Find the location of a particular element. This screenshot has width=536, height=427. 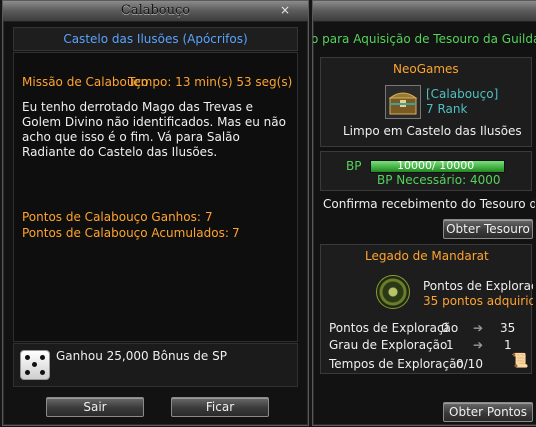

points-accumulated-label: Pontos de Calabouço Acumulados: is located at coordinates (125, 233).